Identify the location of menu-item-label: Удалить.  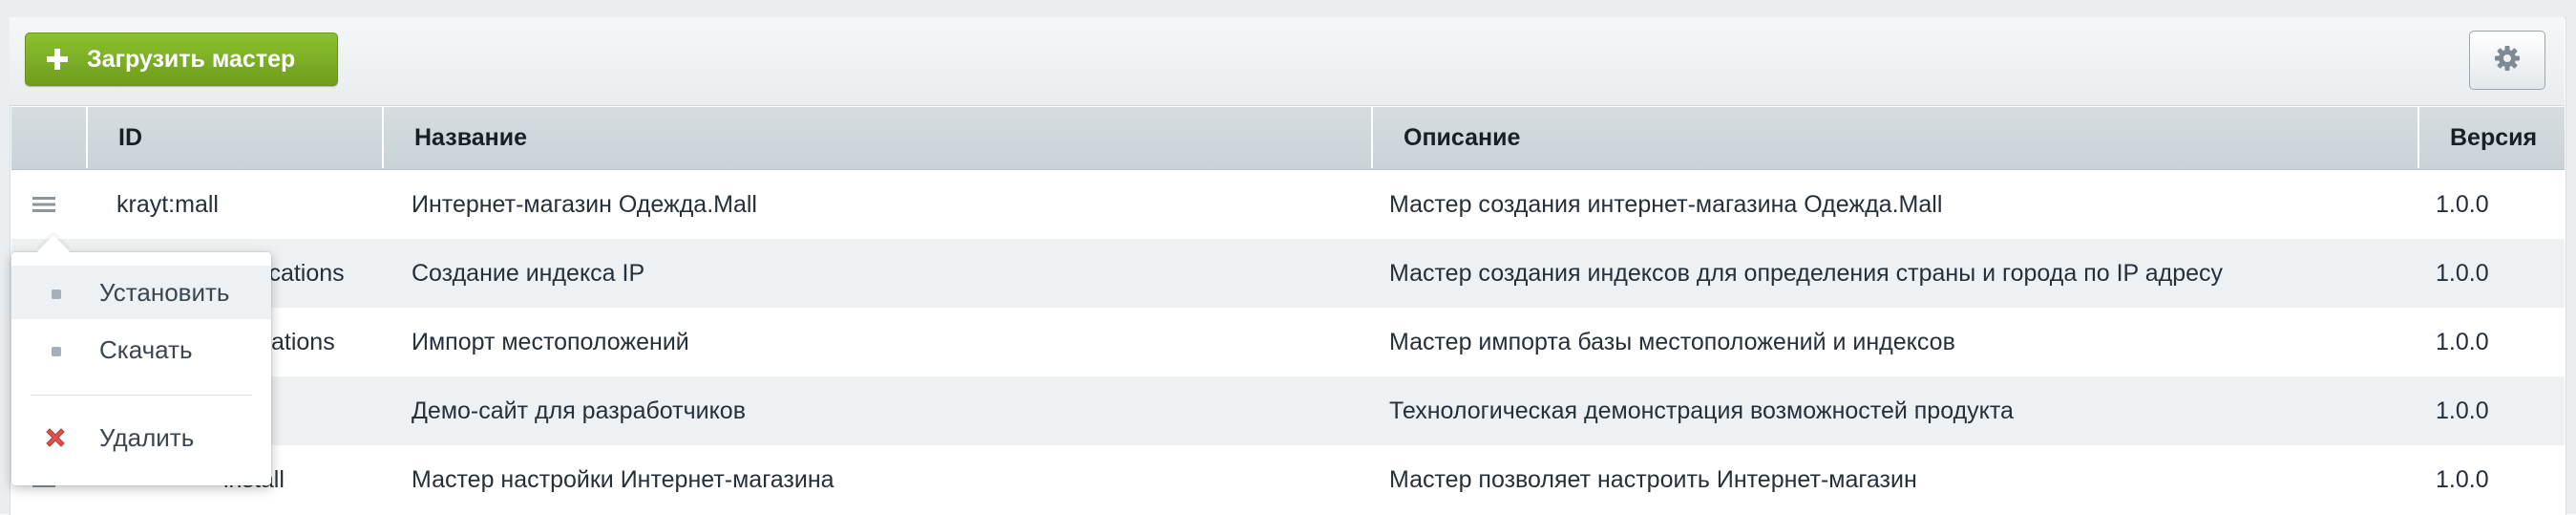
(147, 437).